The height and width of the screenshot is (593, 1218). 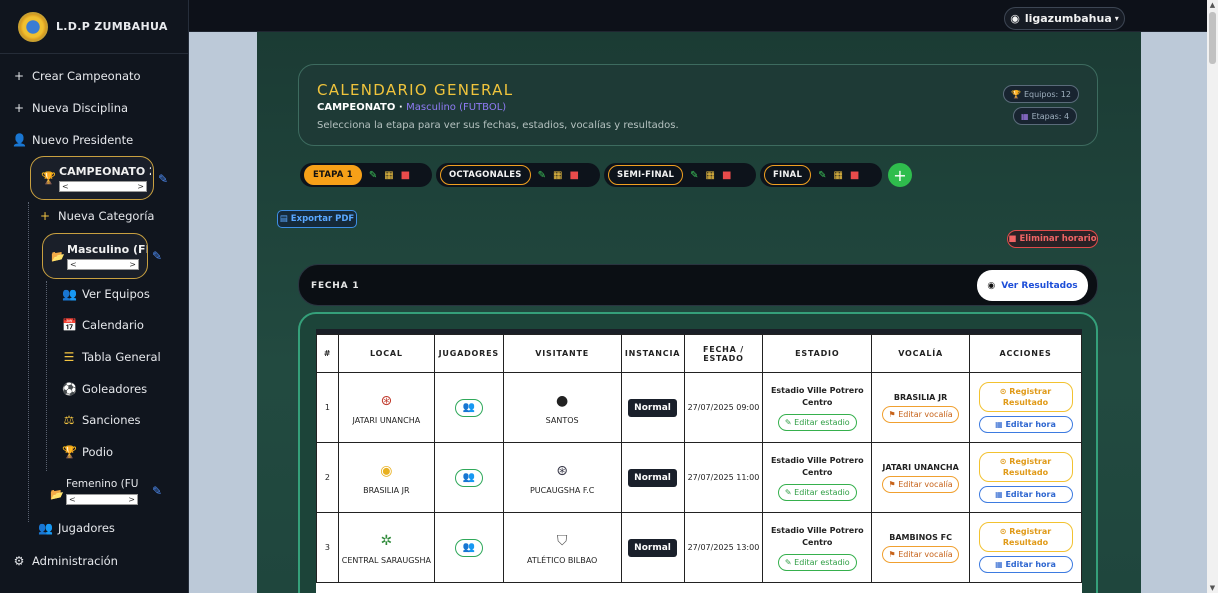 I want to click on category-name: Masculino (FUTBOL), so click(x=456, y=107).